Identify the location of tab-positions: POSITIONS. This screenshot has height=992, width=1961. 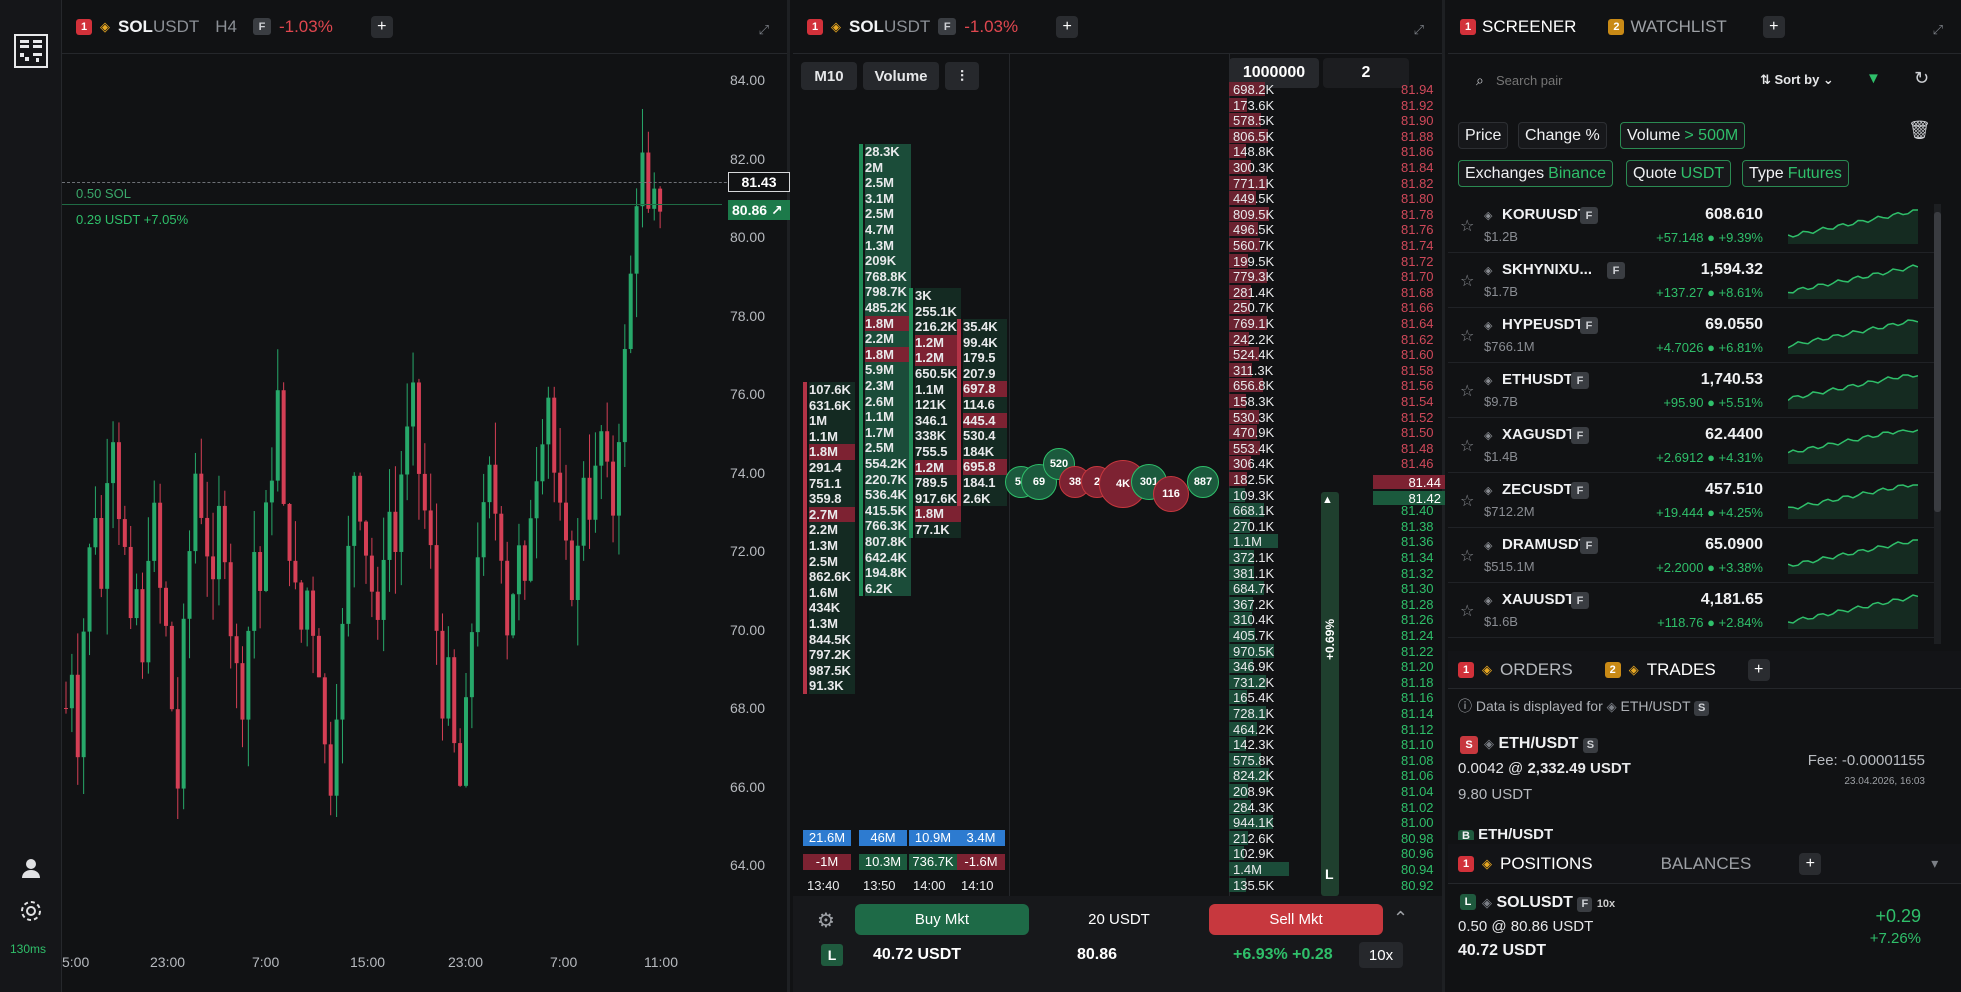
(1546, 864).